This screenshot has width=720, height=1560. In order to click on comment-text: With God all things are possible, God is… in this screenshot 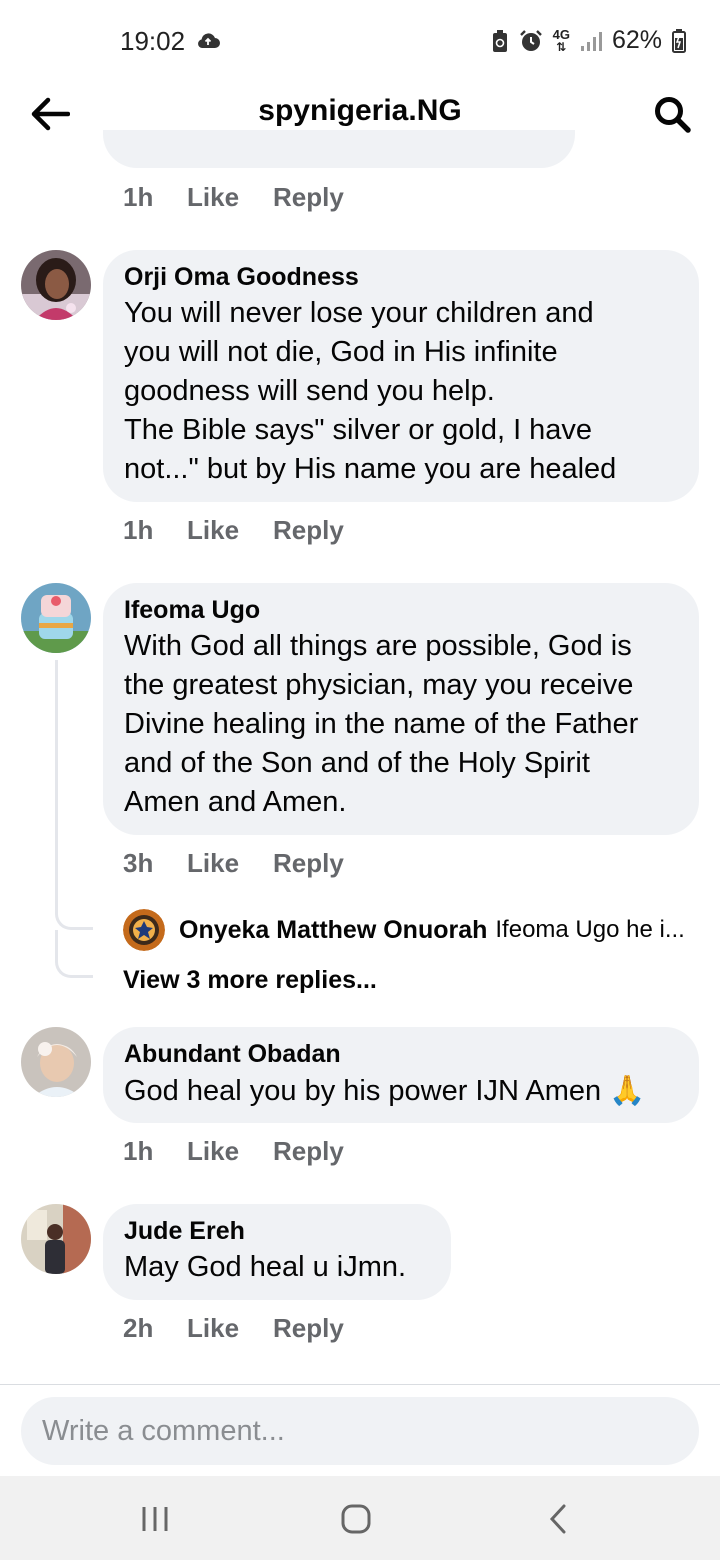, I will do `click(381, 724)`.